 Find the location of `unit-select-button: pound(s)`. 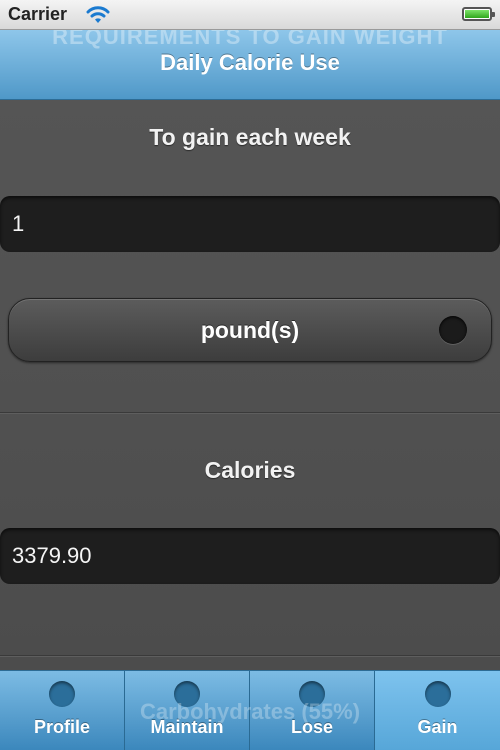

unit-select-button: pound(s) is located at coordinates (250, 330).